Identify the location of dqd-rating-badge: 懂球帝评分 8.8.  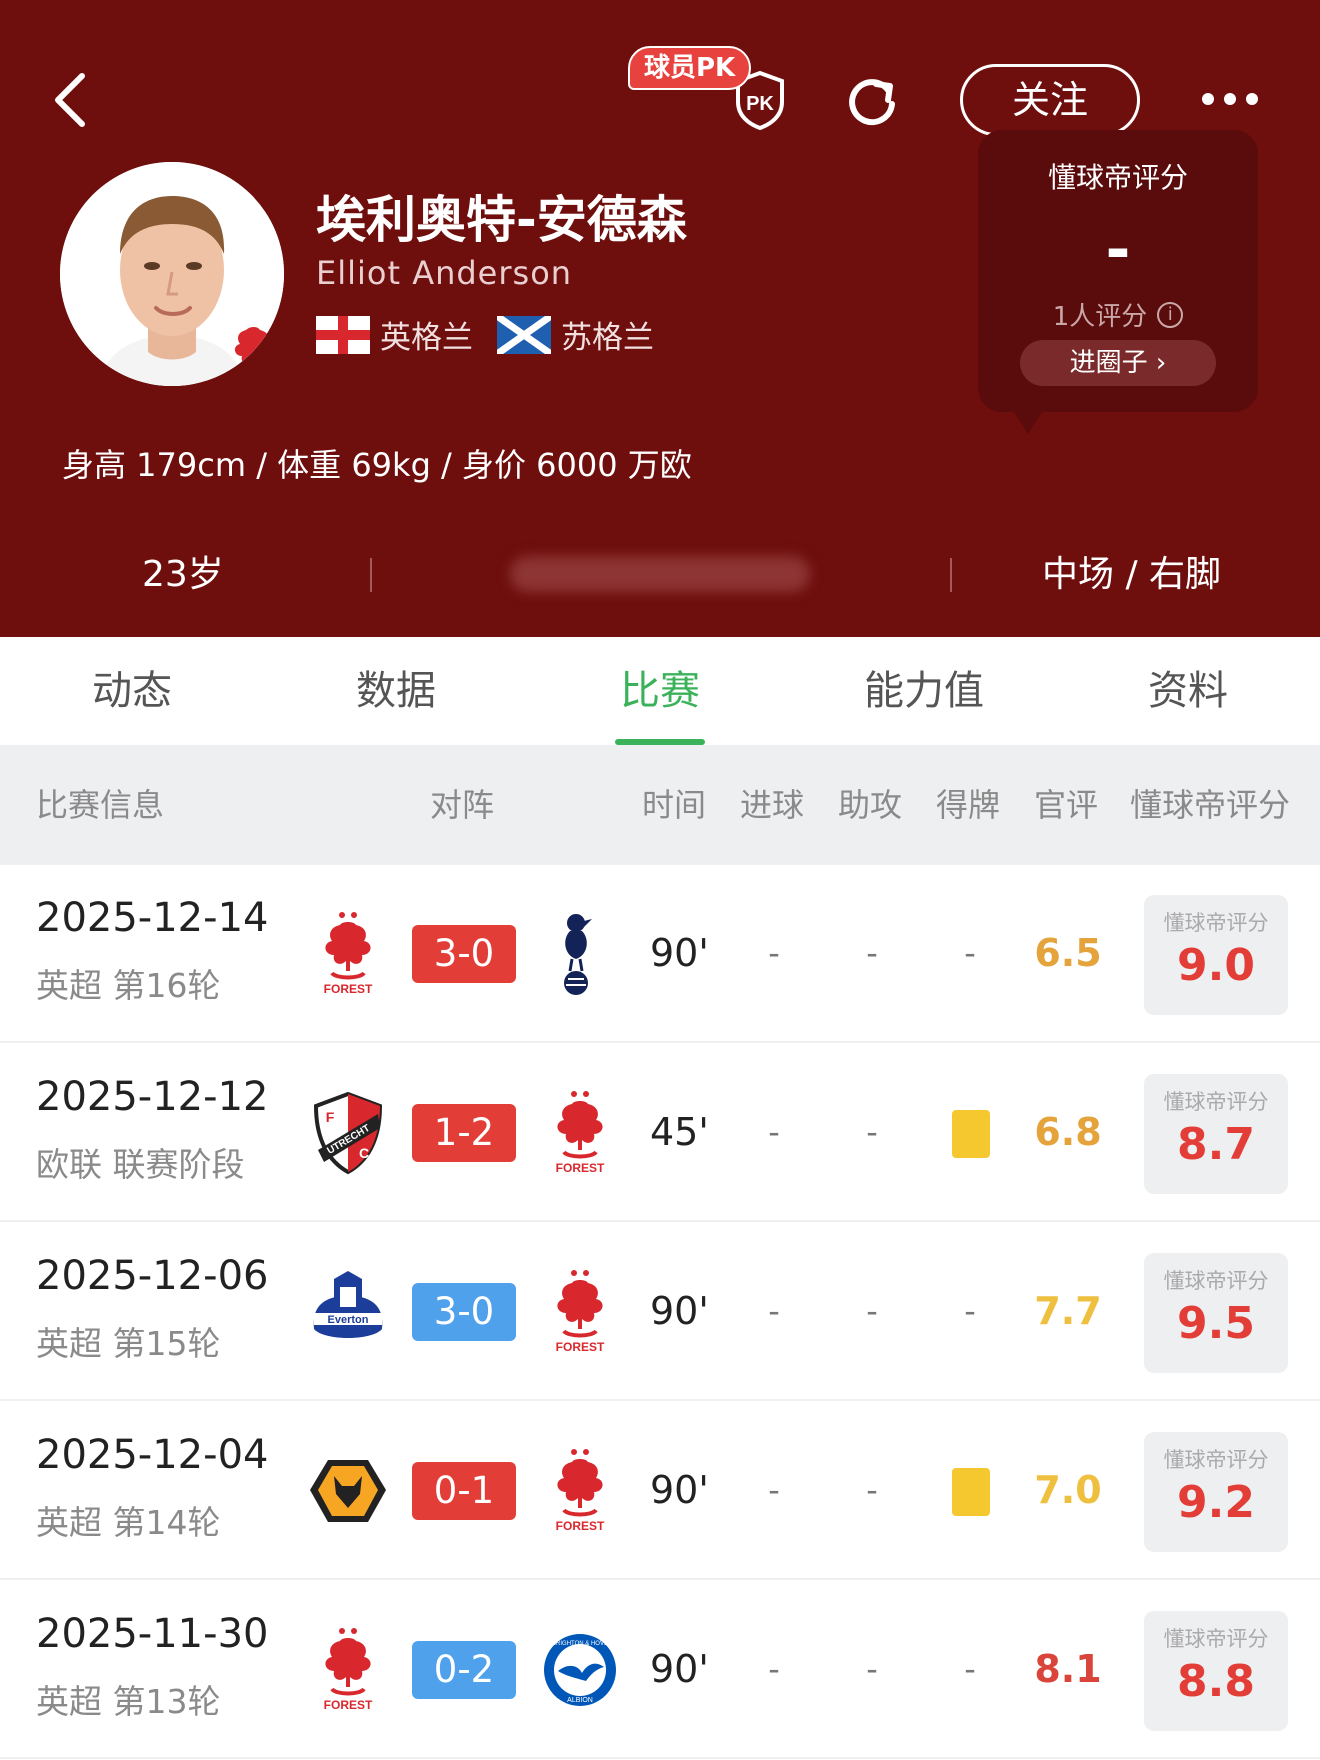
(1216, 1671).